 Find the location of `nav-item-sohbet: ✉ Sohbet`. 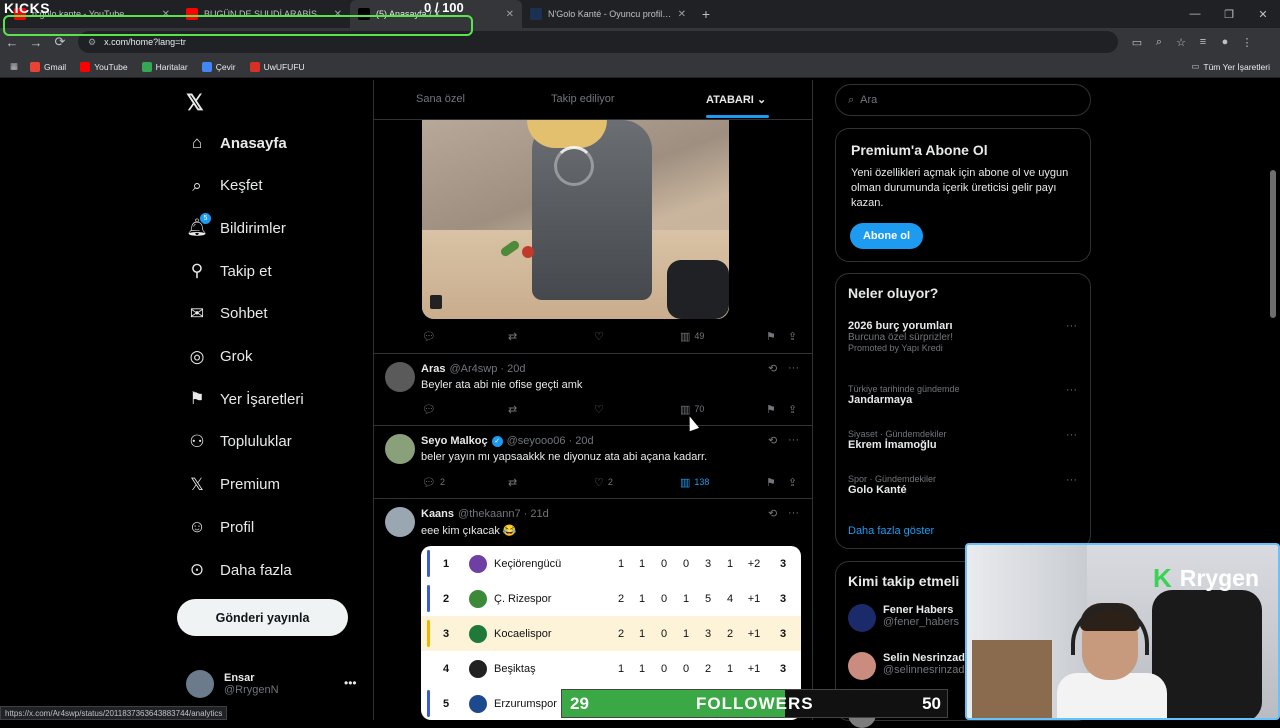

nav-item-sohbet: ✉ Sohbet is located at coordinates (227, 314).